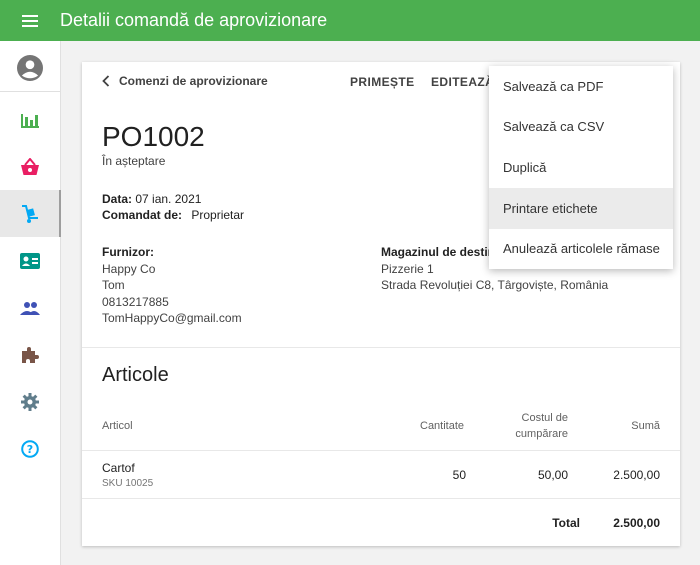  What do you see at coordinates (106, 81) in the screenshot?
I see `chevron-left-icon` at bounding box center [106, 81].